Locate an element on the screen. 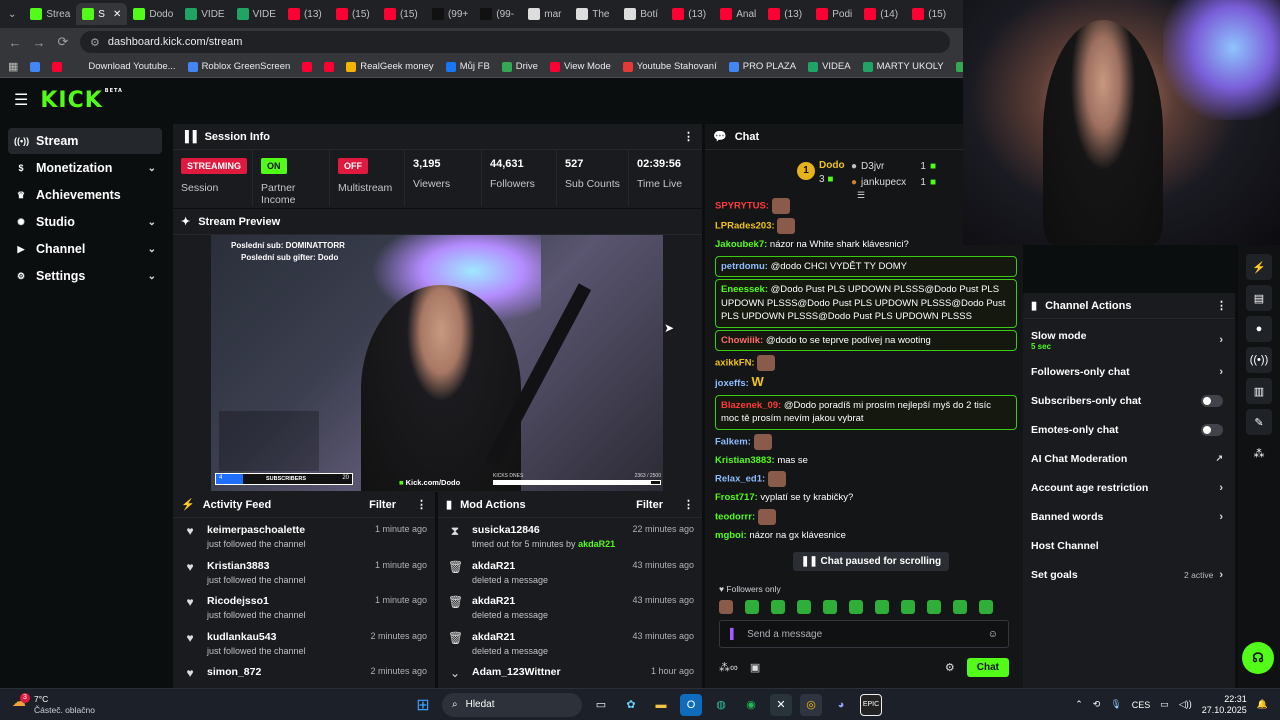 Image resolution: width=1280 pixels, height=720 pixels. mod-action-by: akdaR21 is located at coordinates (596, 544).